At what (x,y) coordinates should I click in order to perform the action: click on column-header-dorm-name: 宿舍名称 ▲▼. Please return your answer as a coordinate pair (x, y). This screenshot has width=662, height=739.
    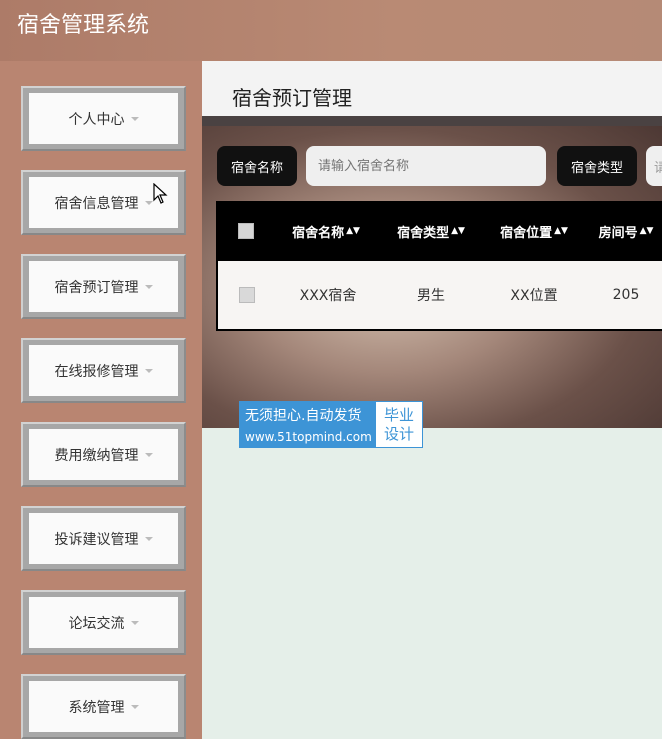
    Looking at the image, I should click on (326, 231).